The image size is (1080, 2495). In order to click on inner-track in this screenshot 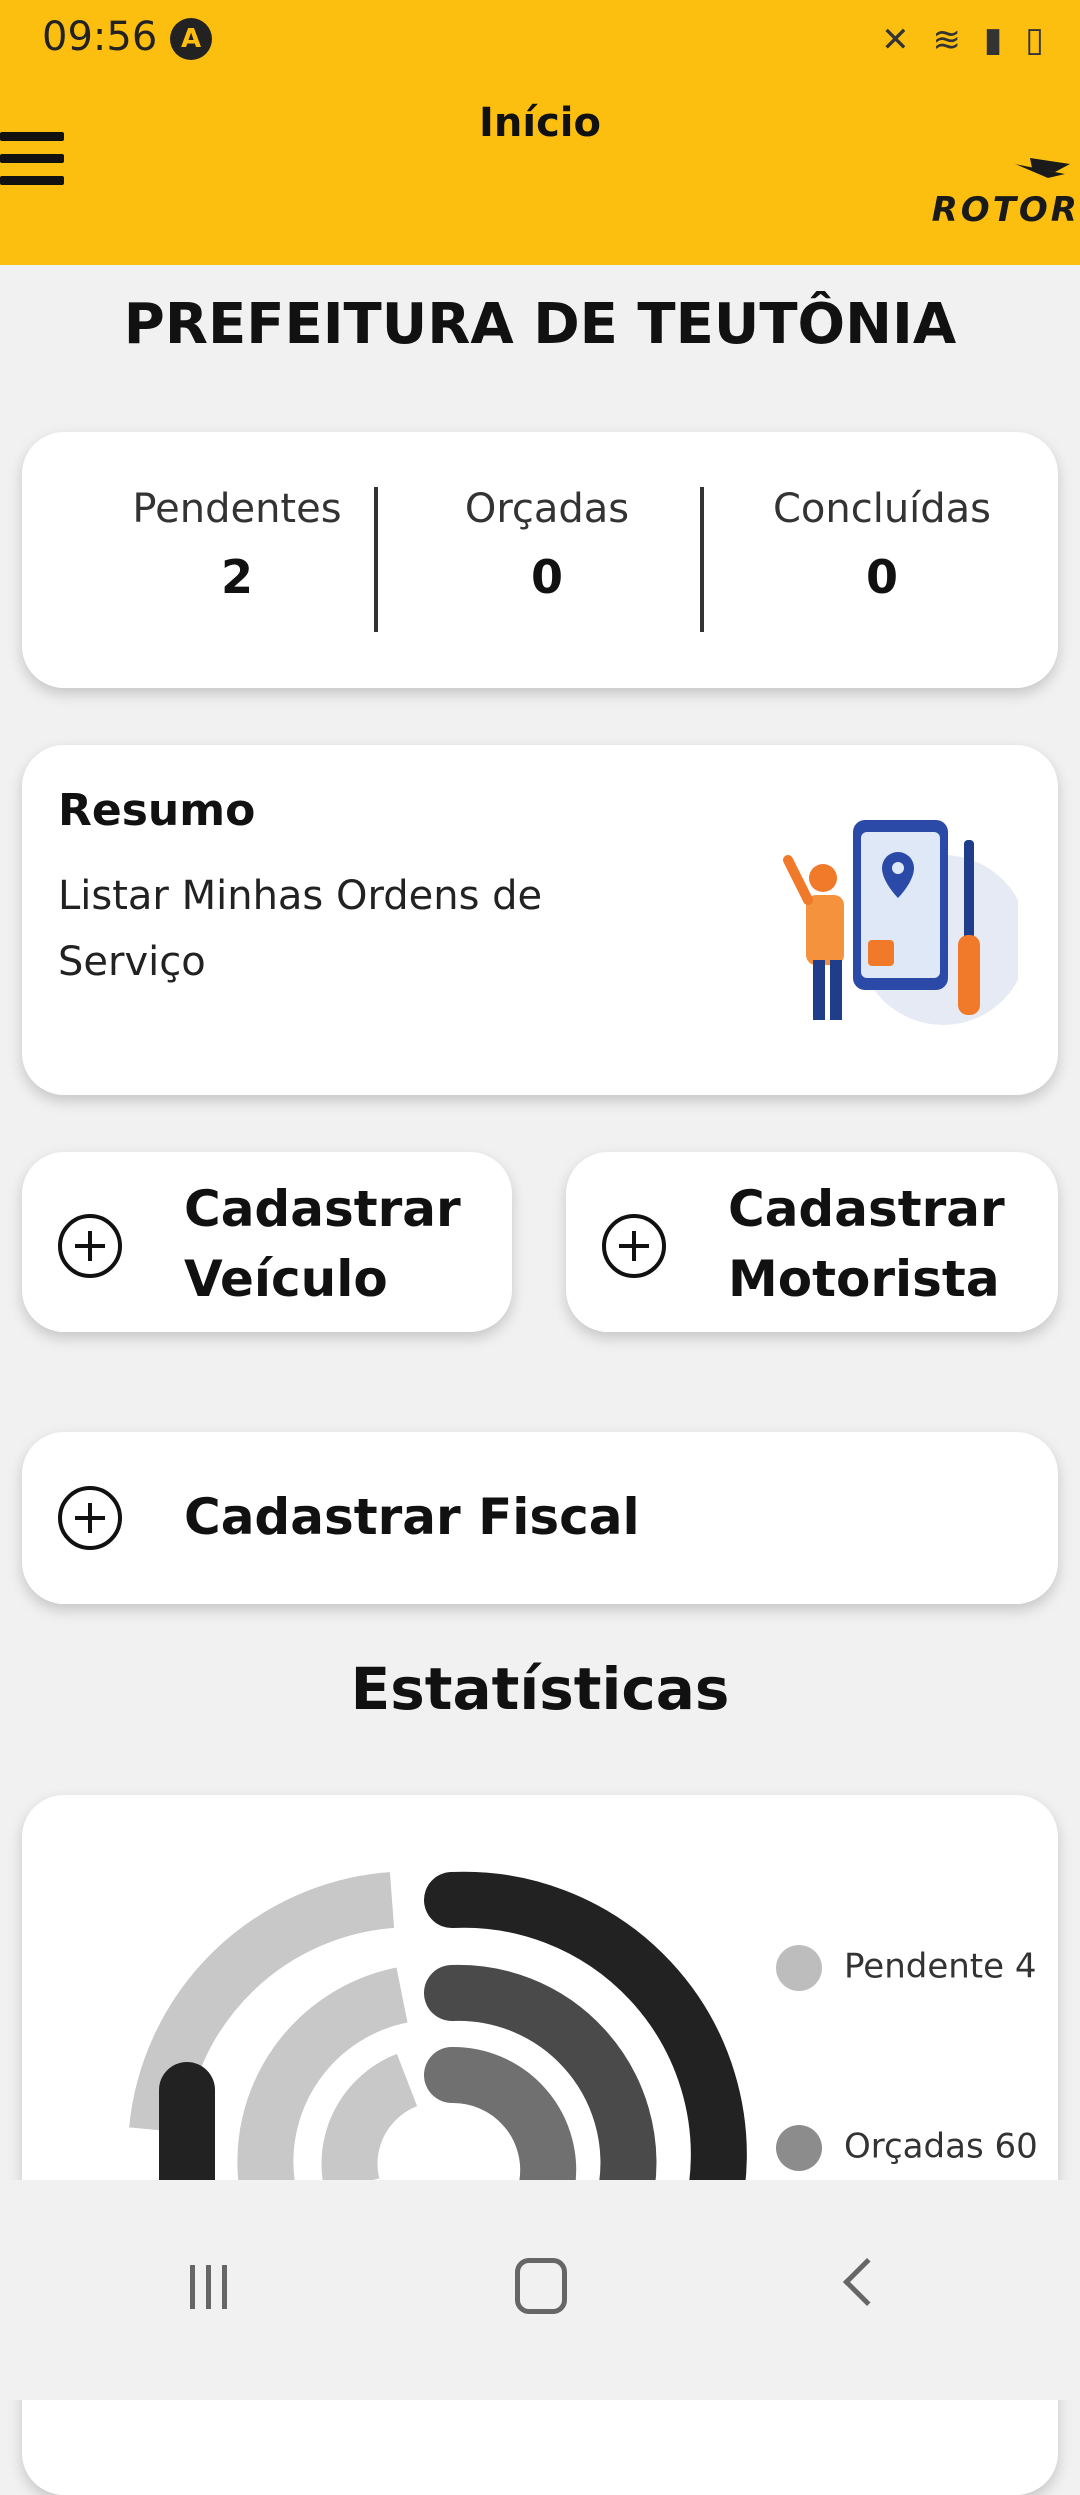, I will do `click(370, 2122)`.